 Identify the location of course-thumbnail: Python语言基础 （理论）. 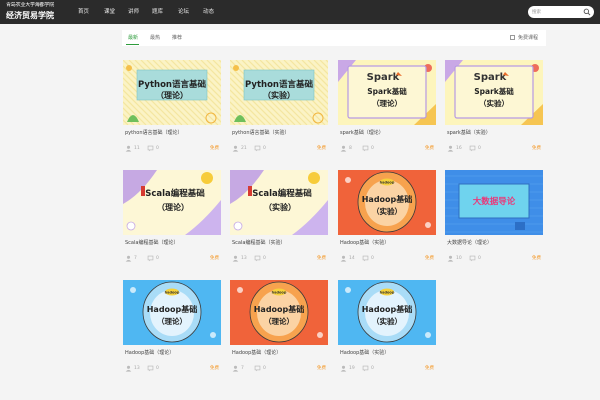
(172, 92).